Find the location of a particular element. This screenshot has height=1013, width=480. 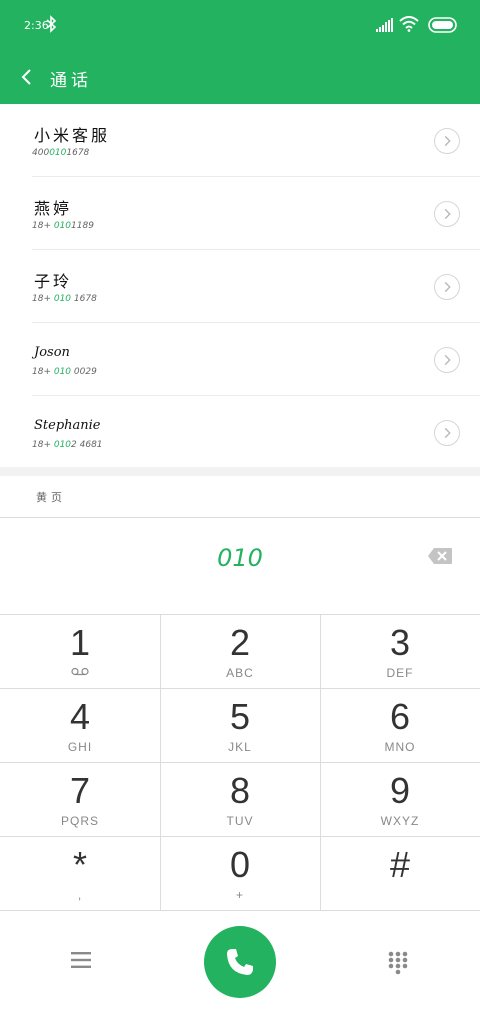

section-gap is located at coordinates (240, 471).